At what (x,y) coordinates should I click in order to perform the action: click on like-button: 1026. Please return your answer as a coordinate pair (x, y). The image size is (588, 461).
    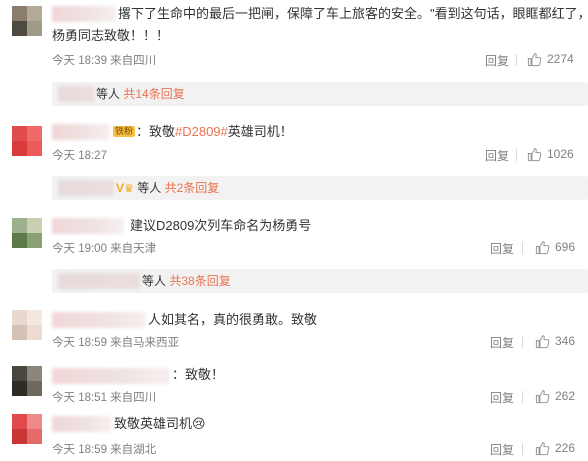
    Looking at the image, I should click on (550, 154).